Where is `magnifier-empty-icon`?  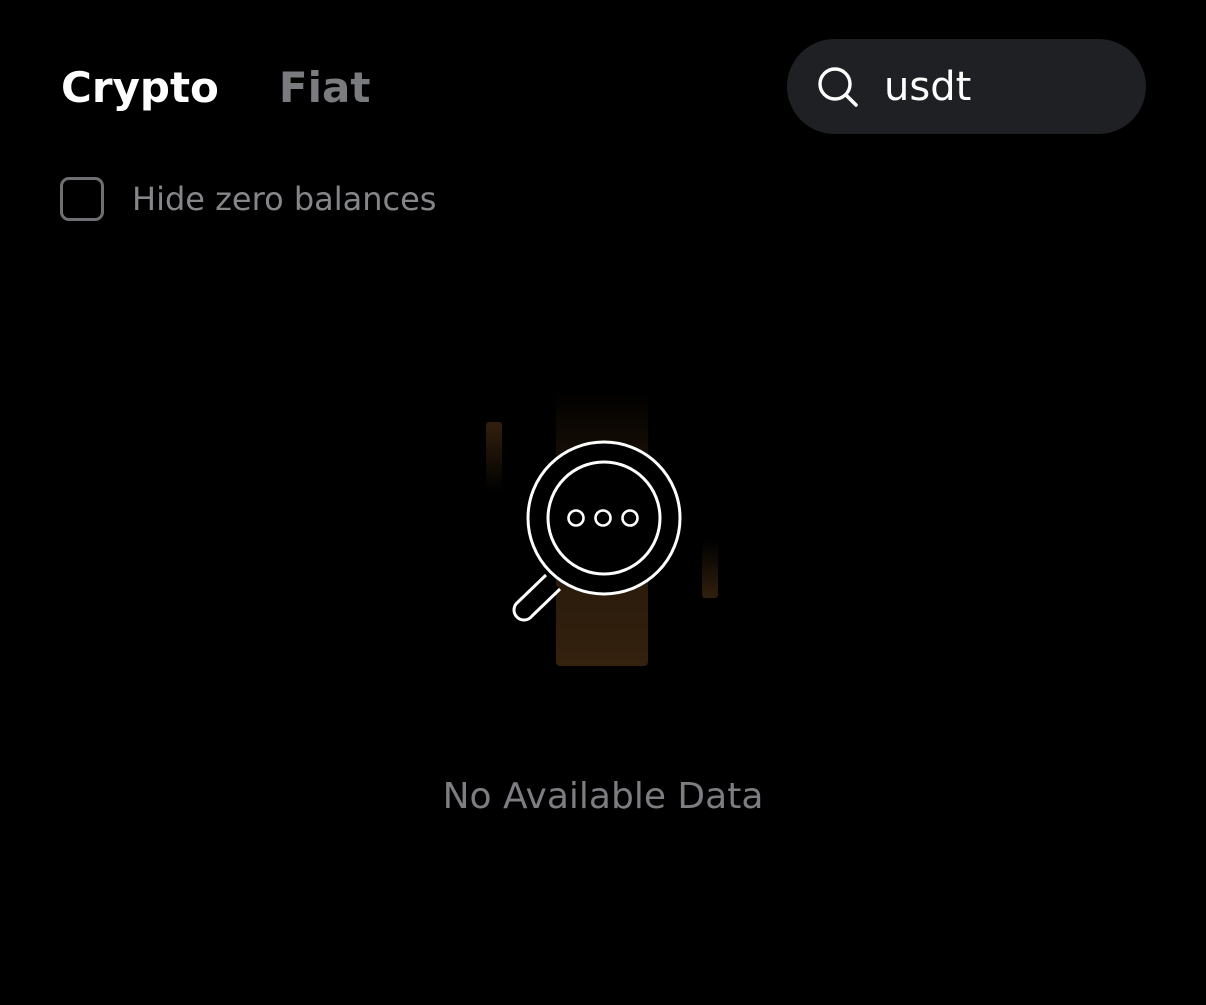 magnifier-empty-icon is located at coordinates (602, 528).